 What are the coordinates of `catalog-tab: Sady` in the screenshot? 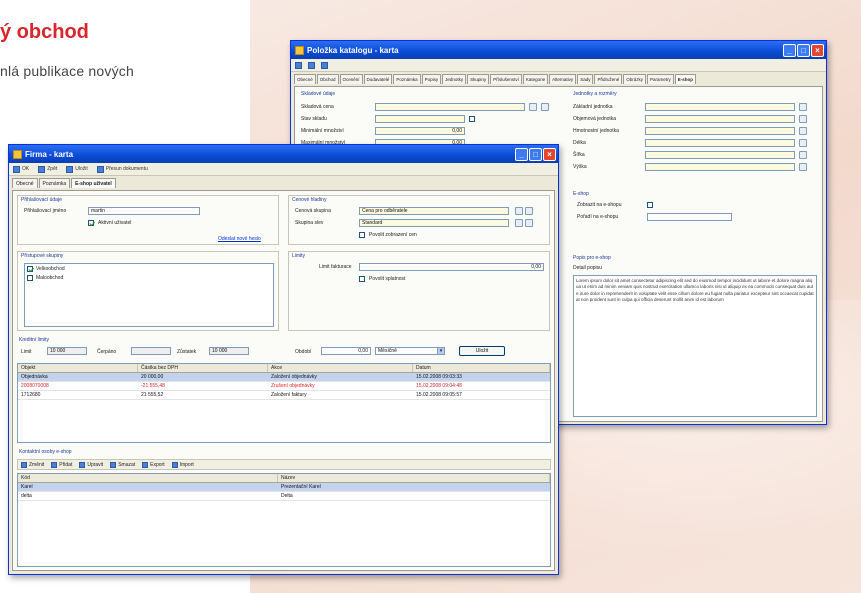 It's located at (585, 79).